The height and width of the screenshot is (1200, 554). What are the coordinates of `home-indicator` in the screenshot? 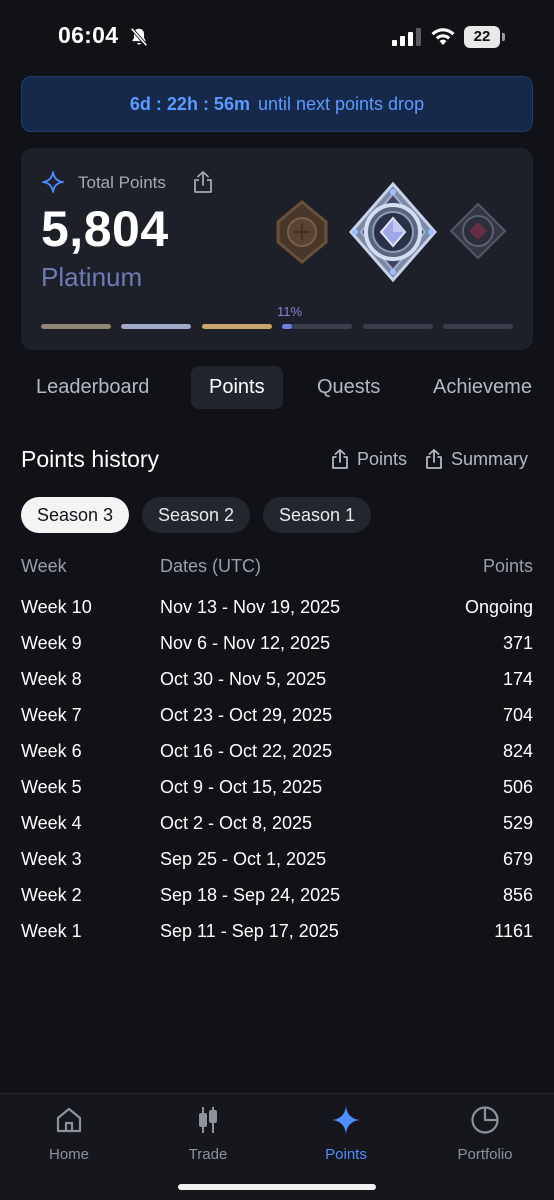 It's located at (277, 1187).